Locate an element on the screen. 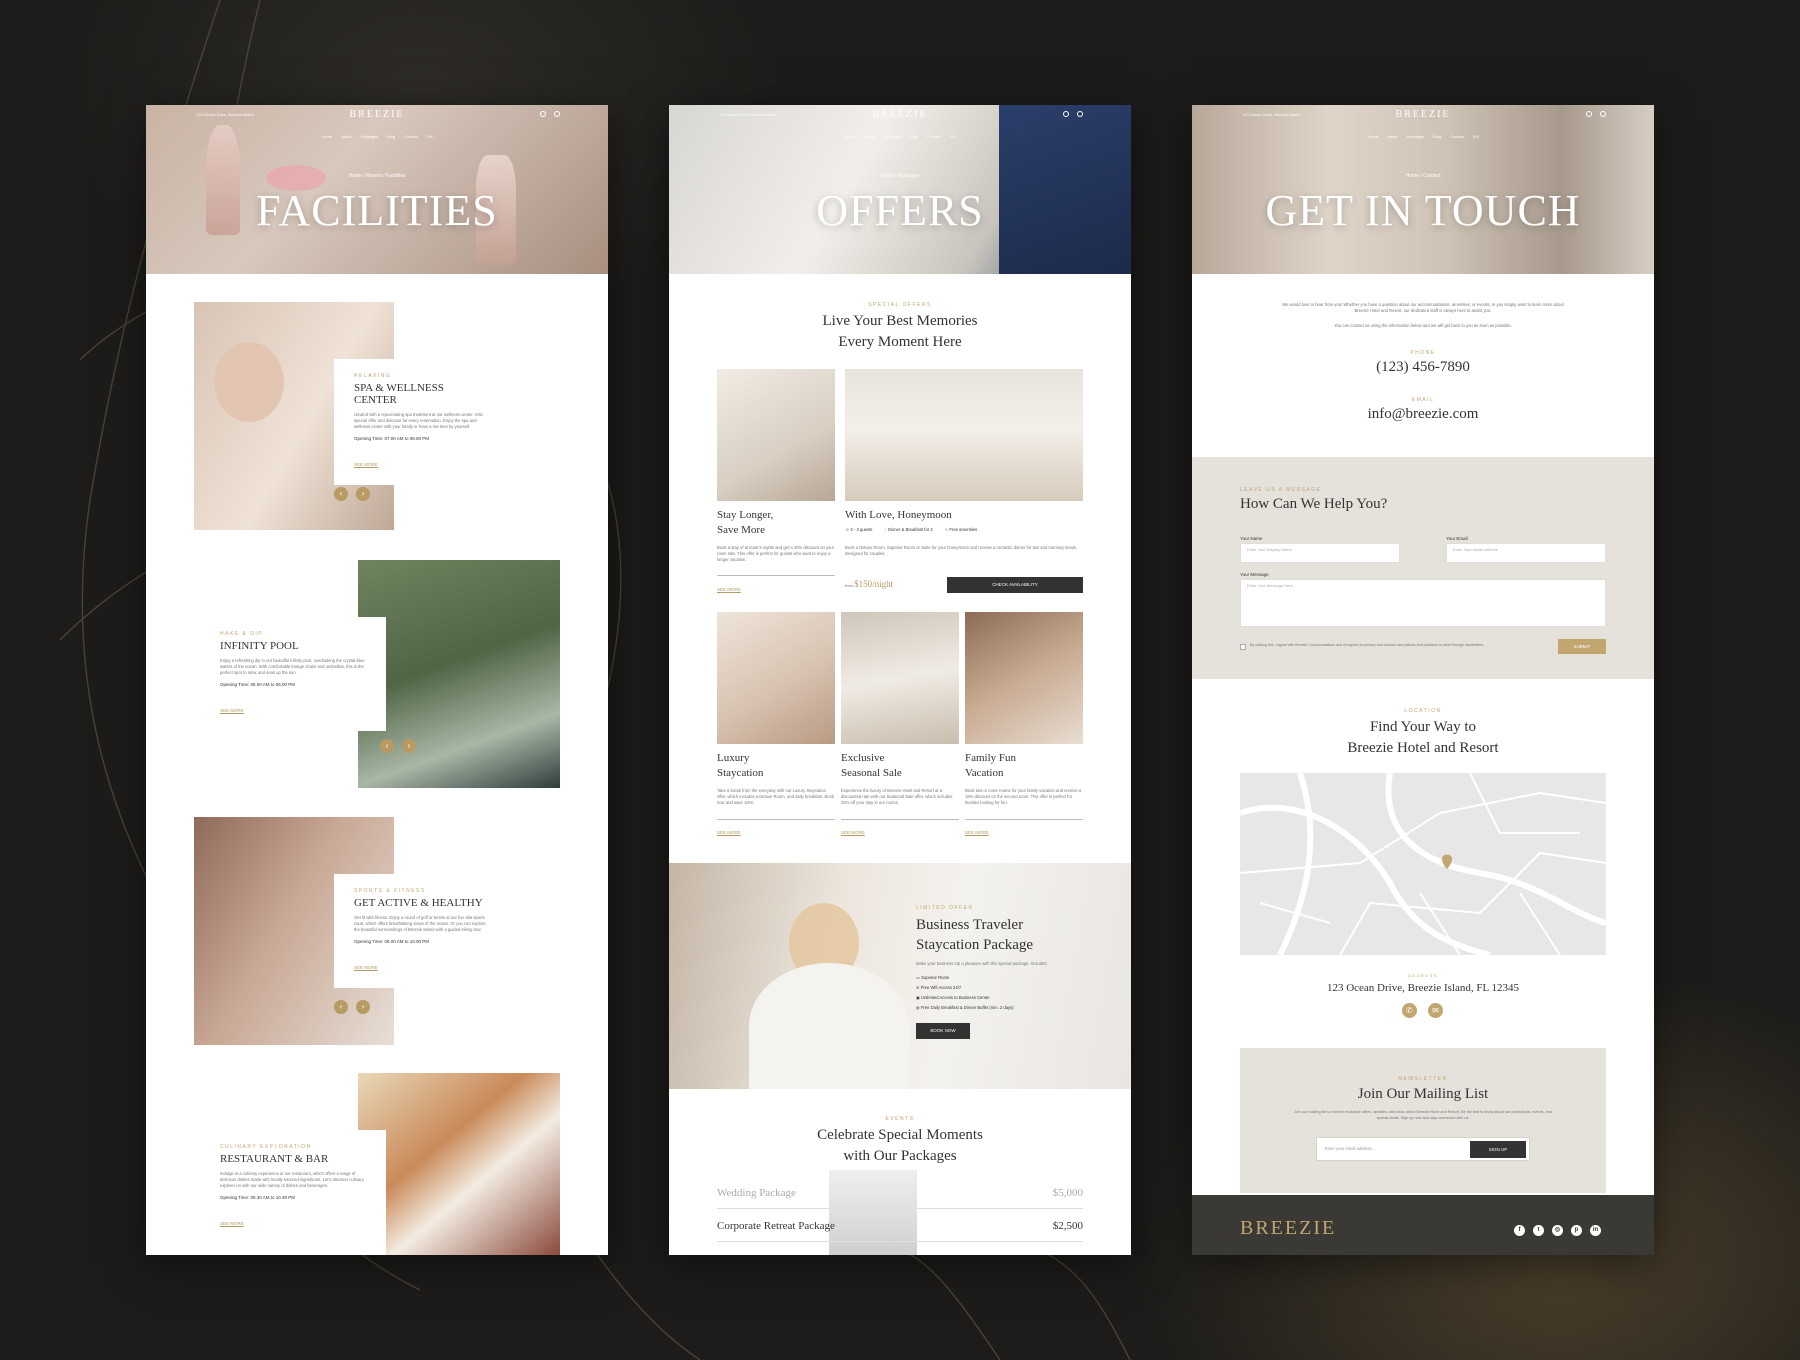 This screenshot has height=1360, width=1800. heading-line: Every Moment Here is located at coordinates (900, 342).